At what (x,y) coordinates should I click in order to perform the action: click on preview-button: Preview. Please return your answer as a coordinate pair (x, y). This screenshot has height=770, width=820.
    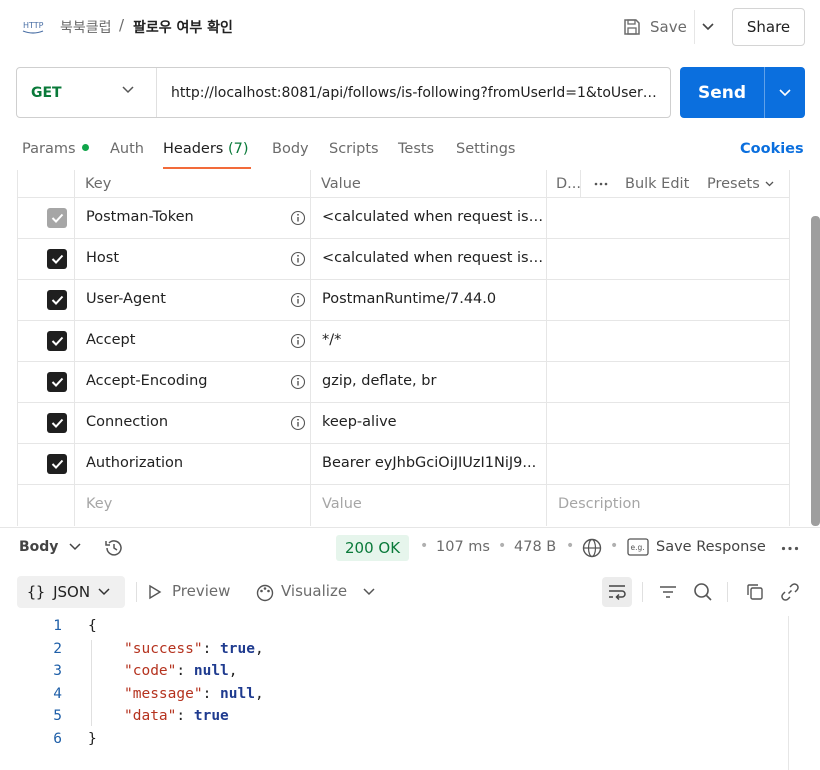
    Looking at the image, I should click on (201, 591).